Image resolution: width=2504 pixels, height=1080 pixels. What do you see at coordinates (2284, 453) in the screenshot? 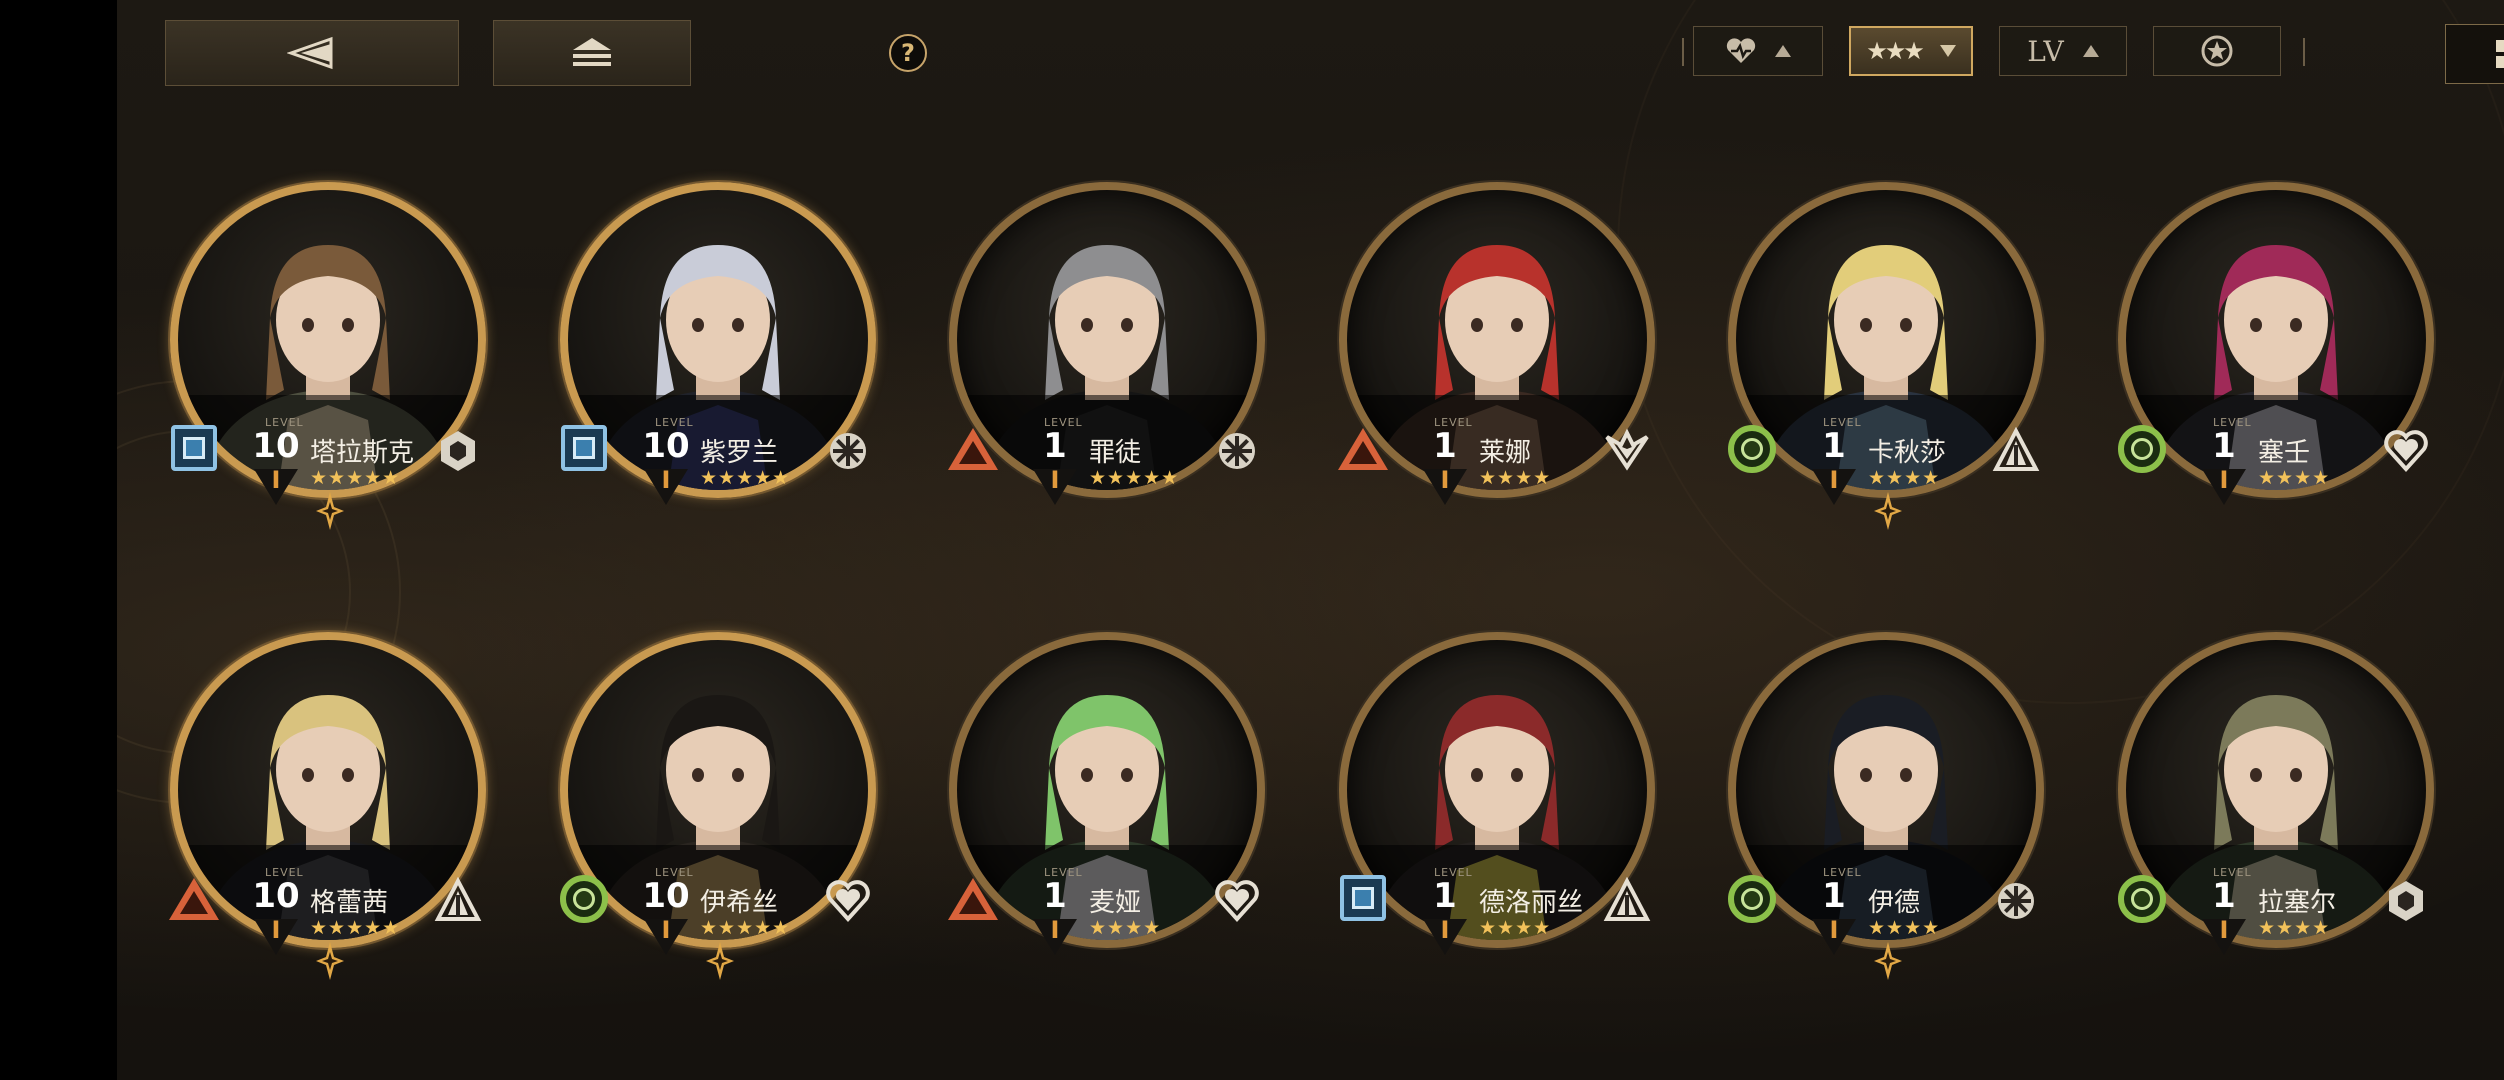
I see `character-name: 塞壬` at bounding box center [2284, 453].